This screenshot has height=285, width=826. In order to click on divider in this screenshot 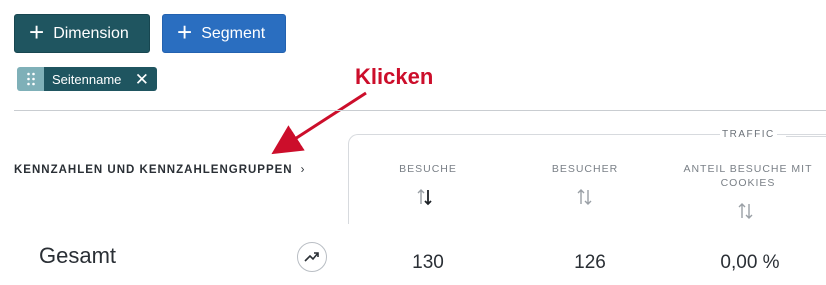, I will do `click(420, 110)`.